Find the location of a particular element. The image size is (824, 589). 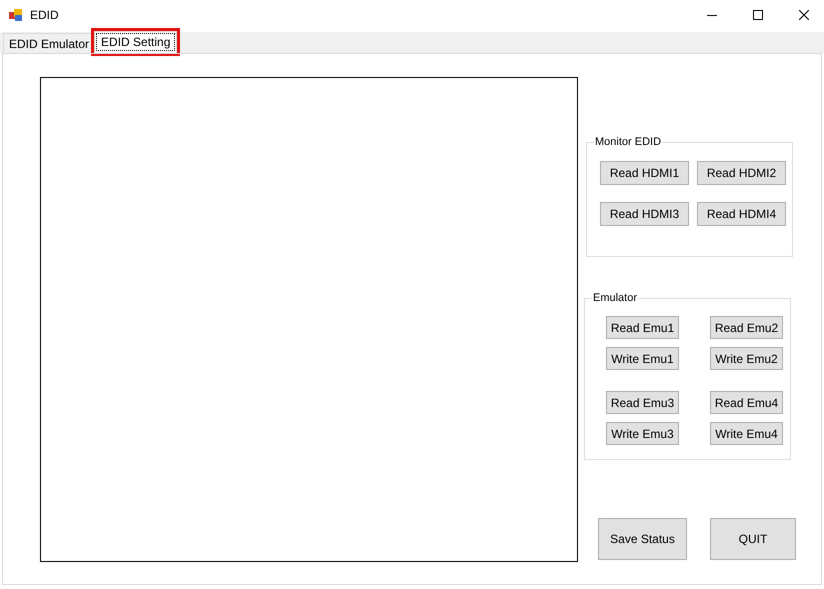

action-button: QUIT is located at coordinates (753, 539).